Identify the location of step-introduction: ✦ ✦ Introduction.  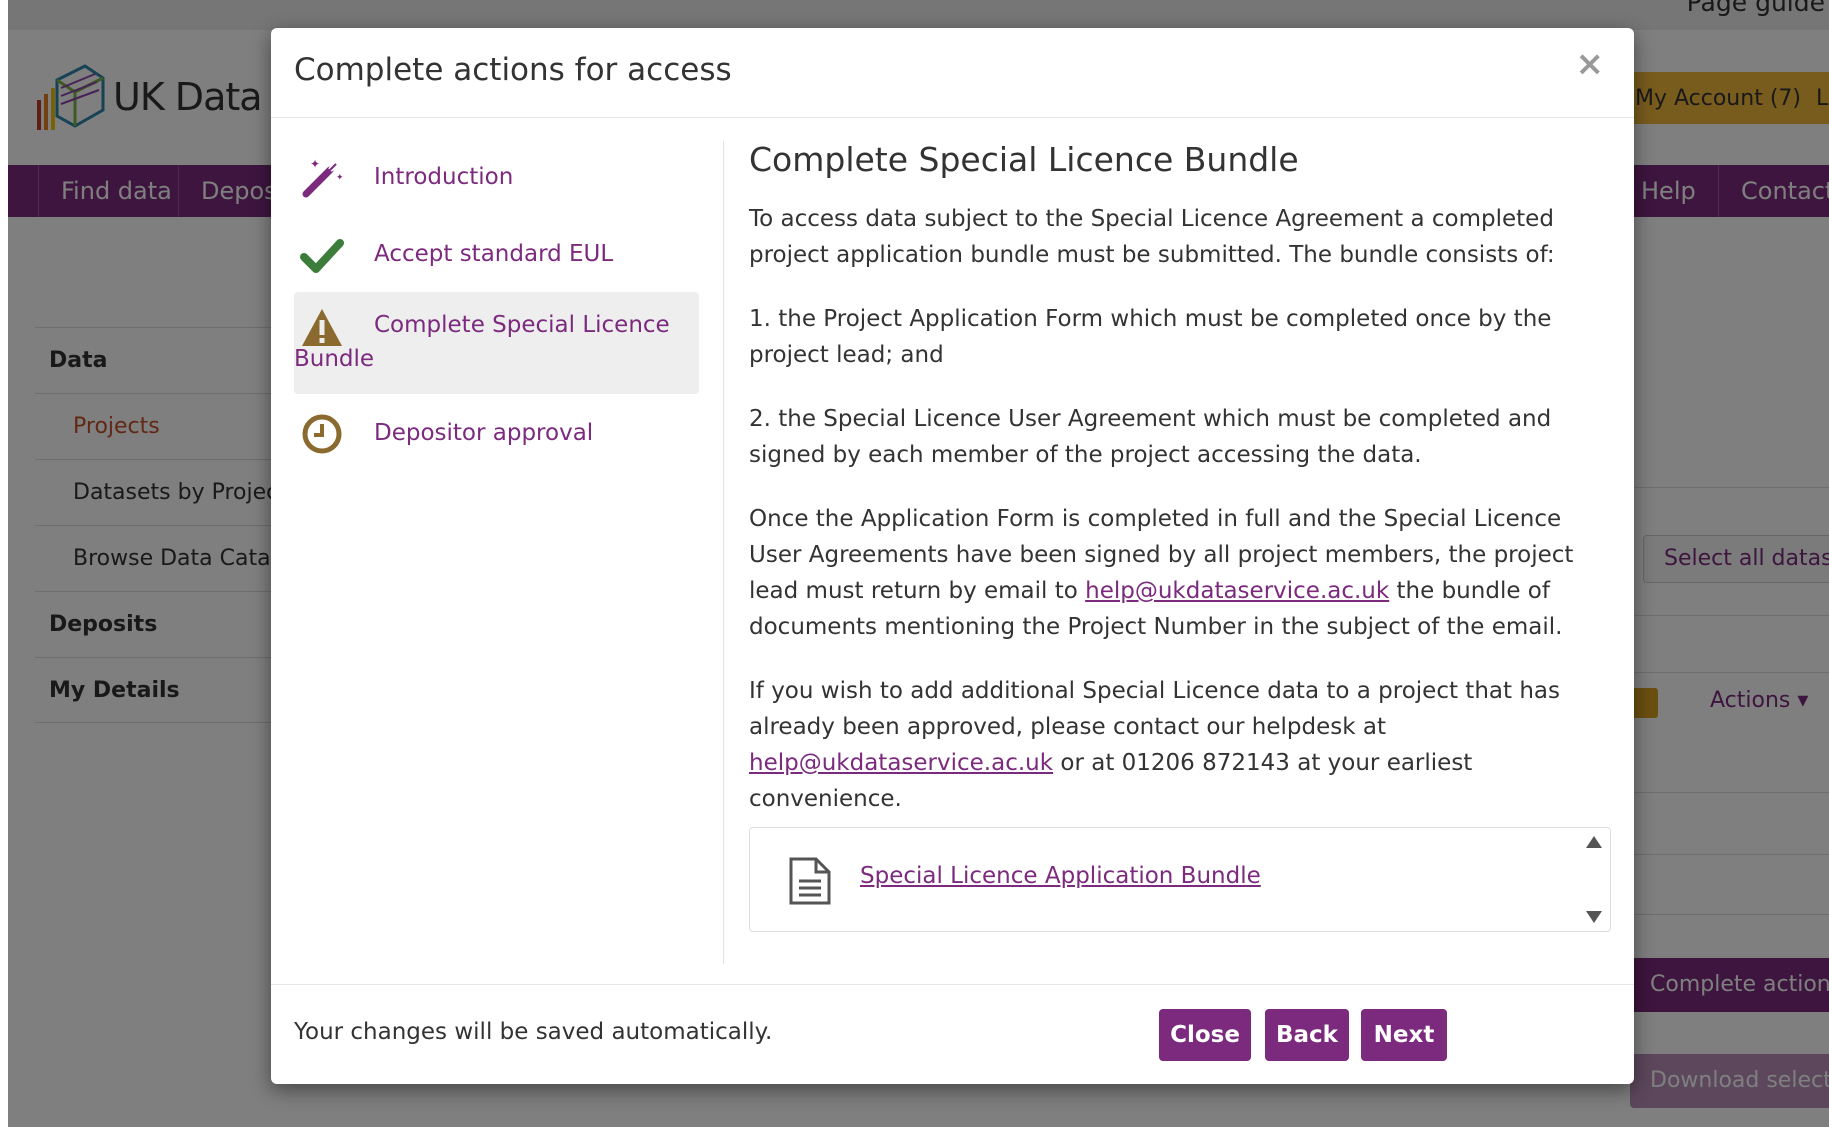
(496, 176).